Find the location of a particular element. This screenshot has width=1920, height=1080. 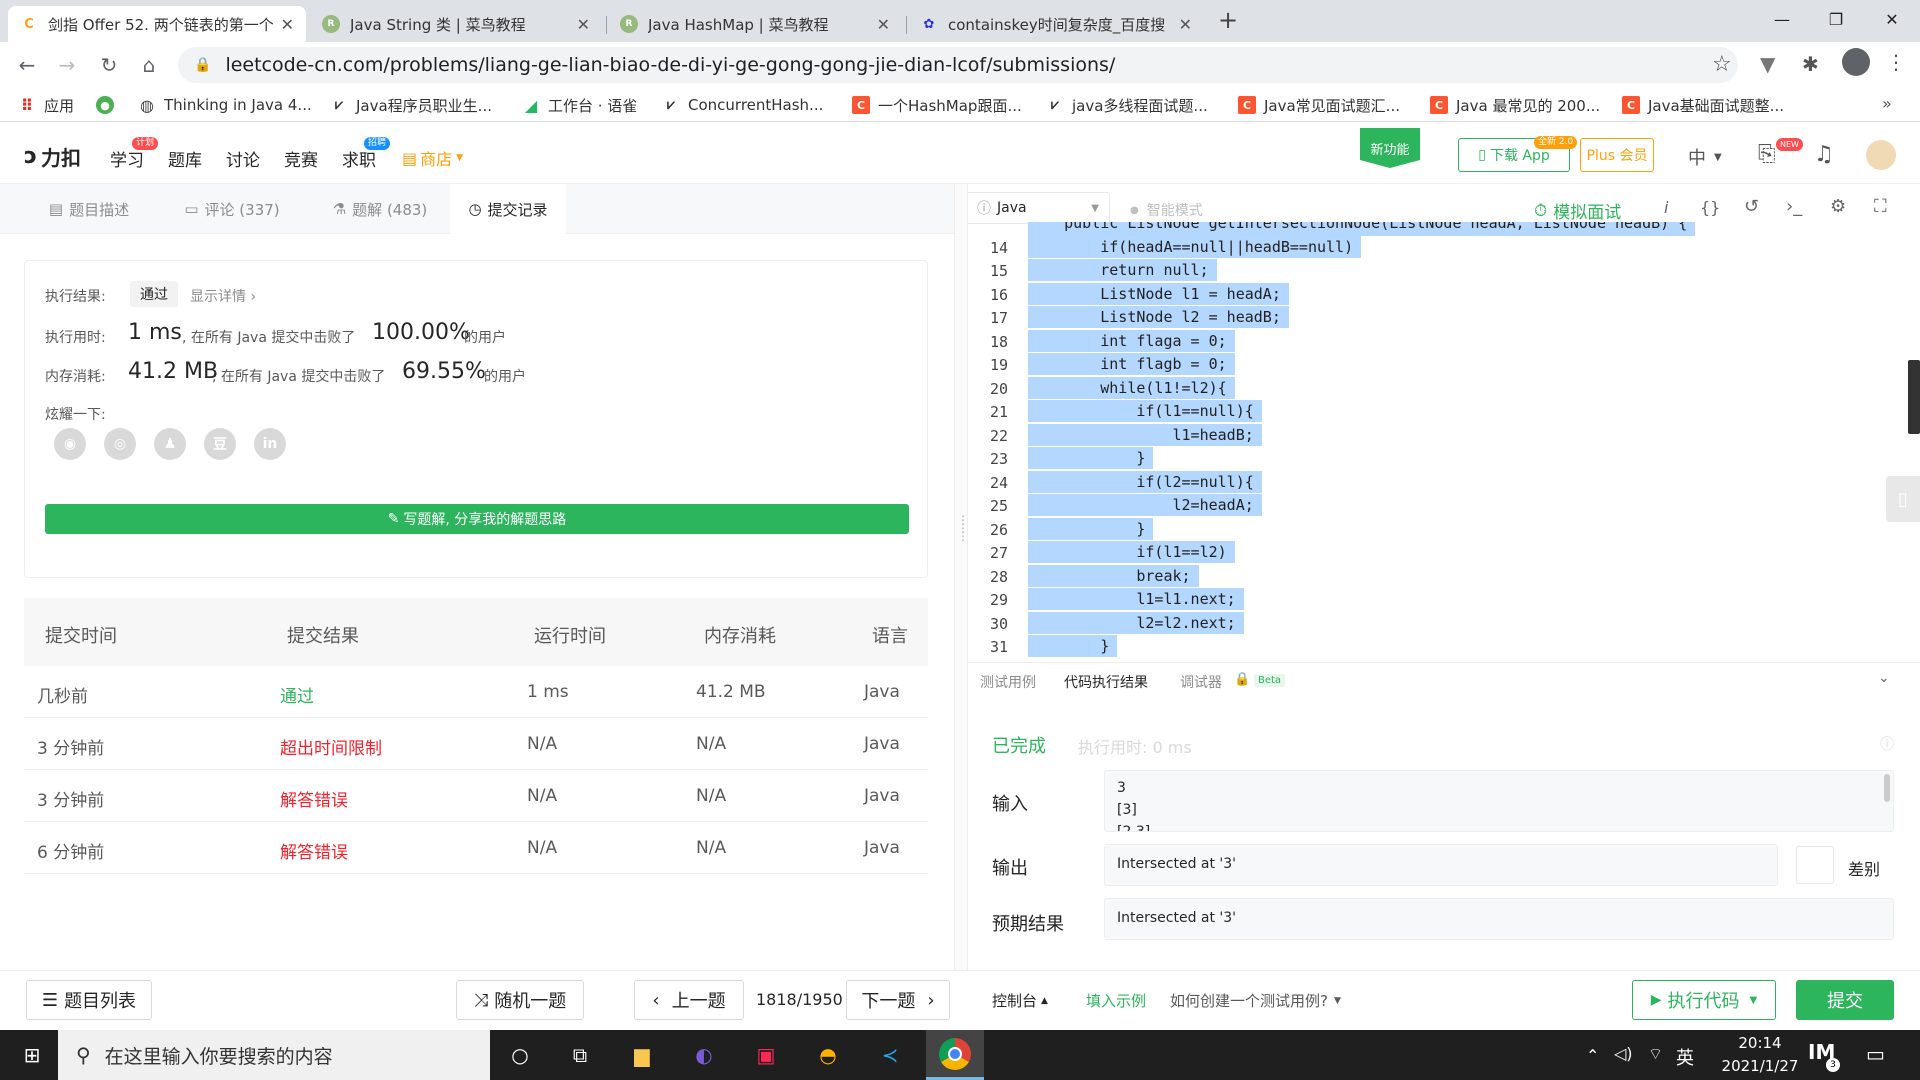

code-line: l2=headA; is located at coordinates (1145, 505).